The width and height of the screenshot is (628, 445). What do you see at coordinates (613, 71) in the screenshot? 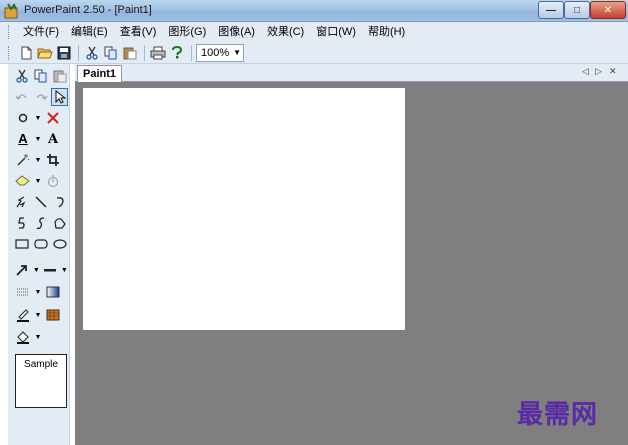
I see `tab-close-icon: ✕` at bounding box center [613, 71].